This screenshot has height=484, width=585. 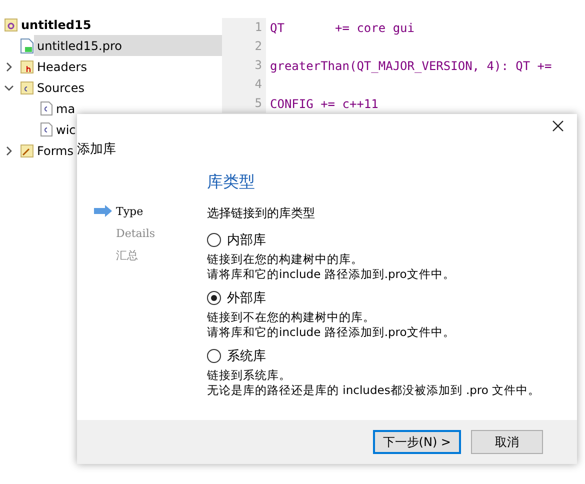 What do you see at coordinates (231, 182) in the screenshot?
I see `page-heading: 库类型` at bounding box center [231, 182].